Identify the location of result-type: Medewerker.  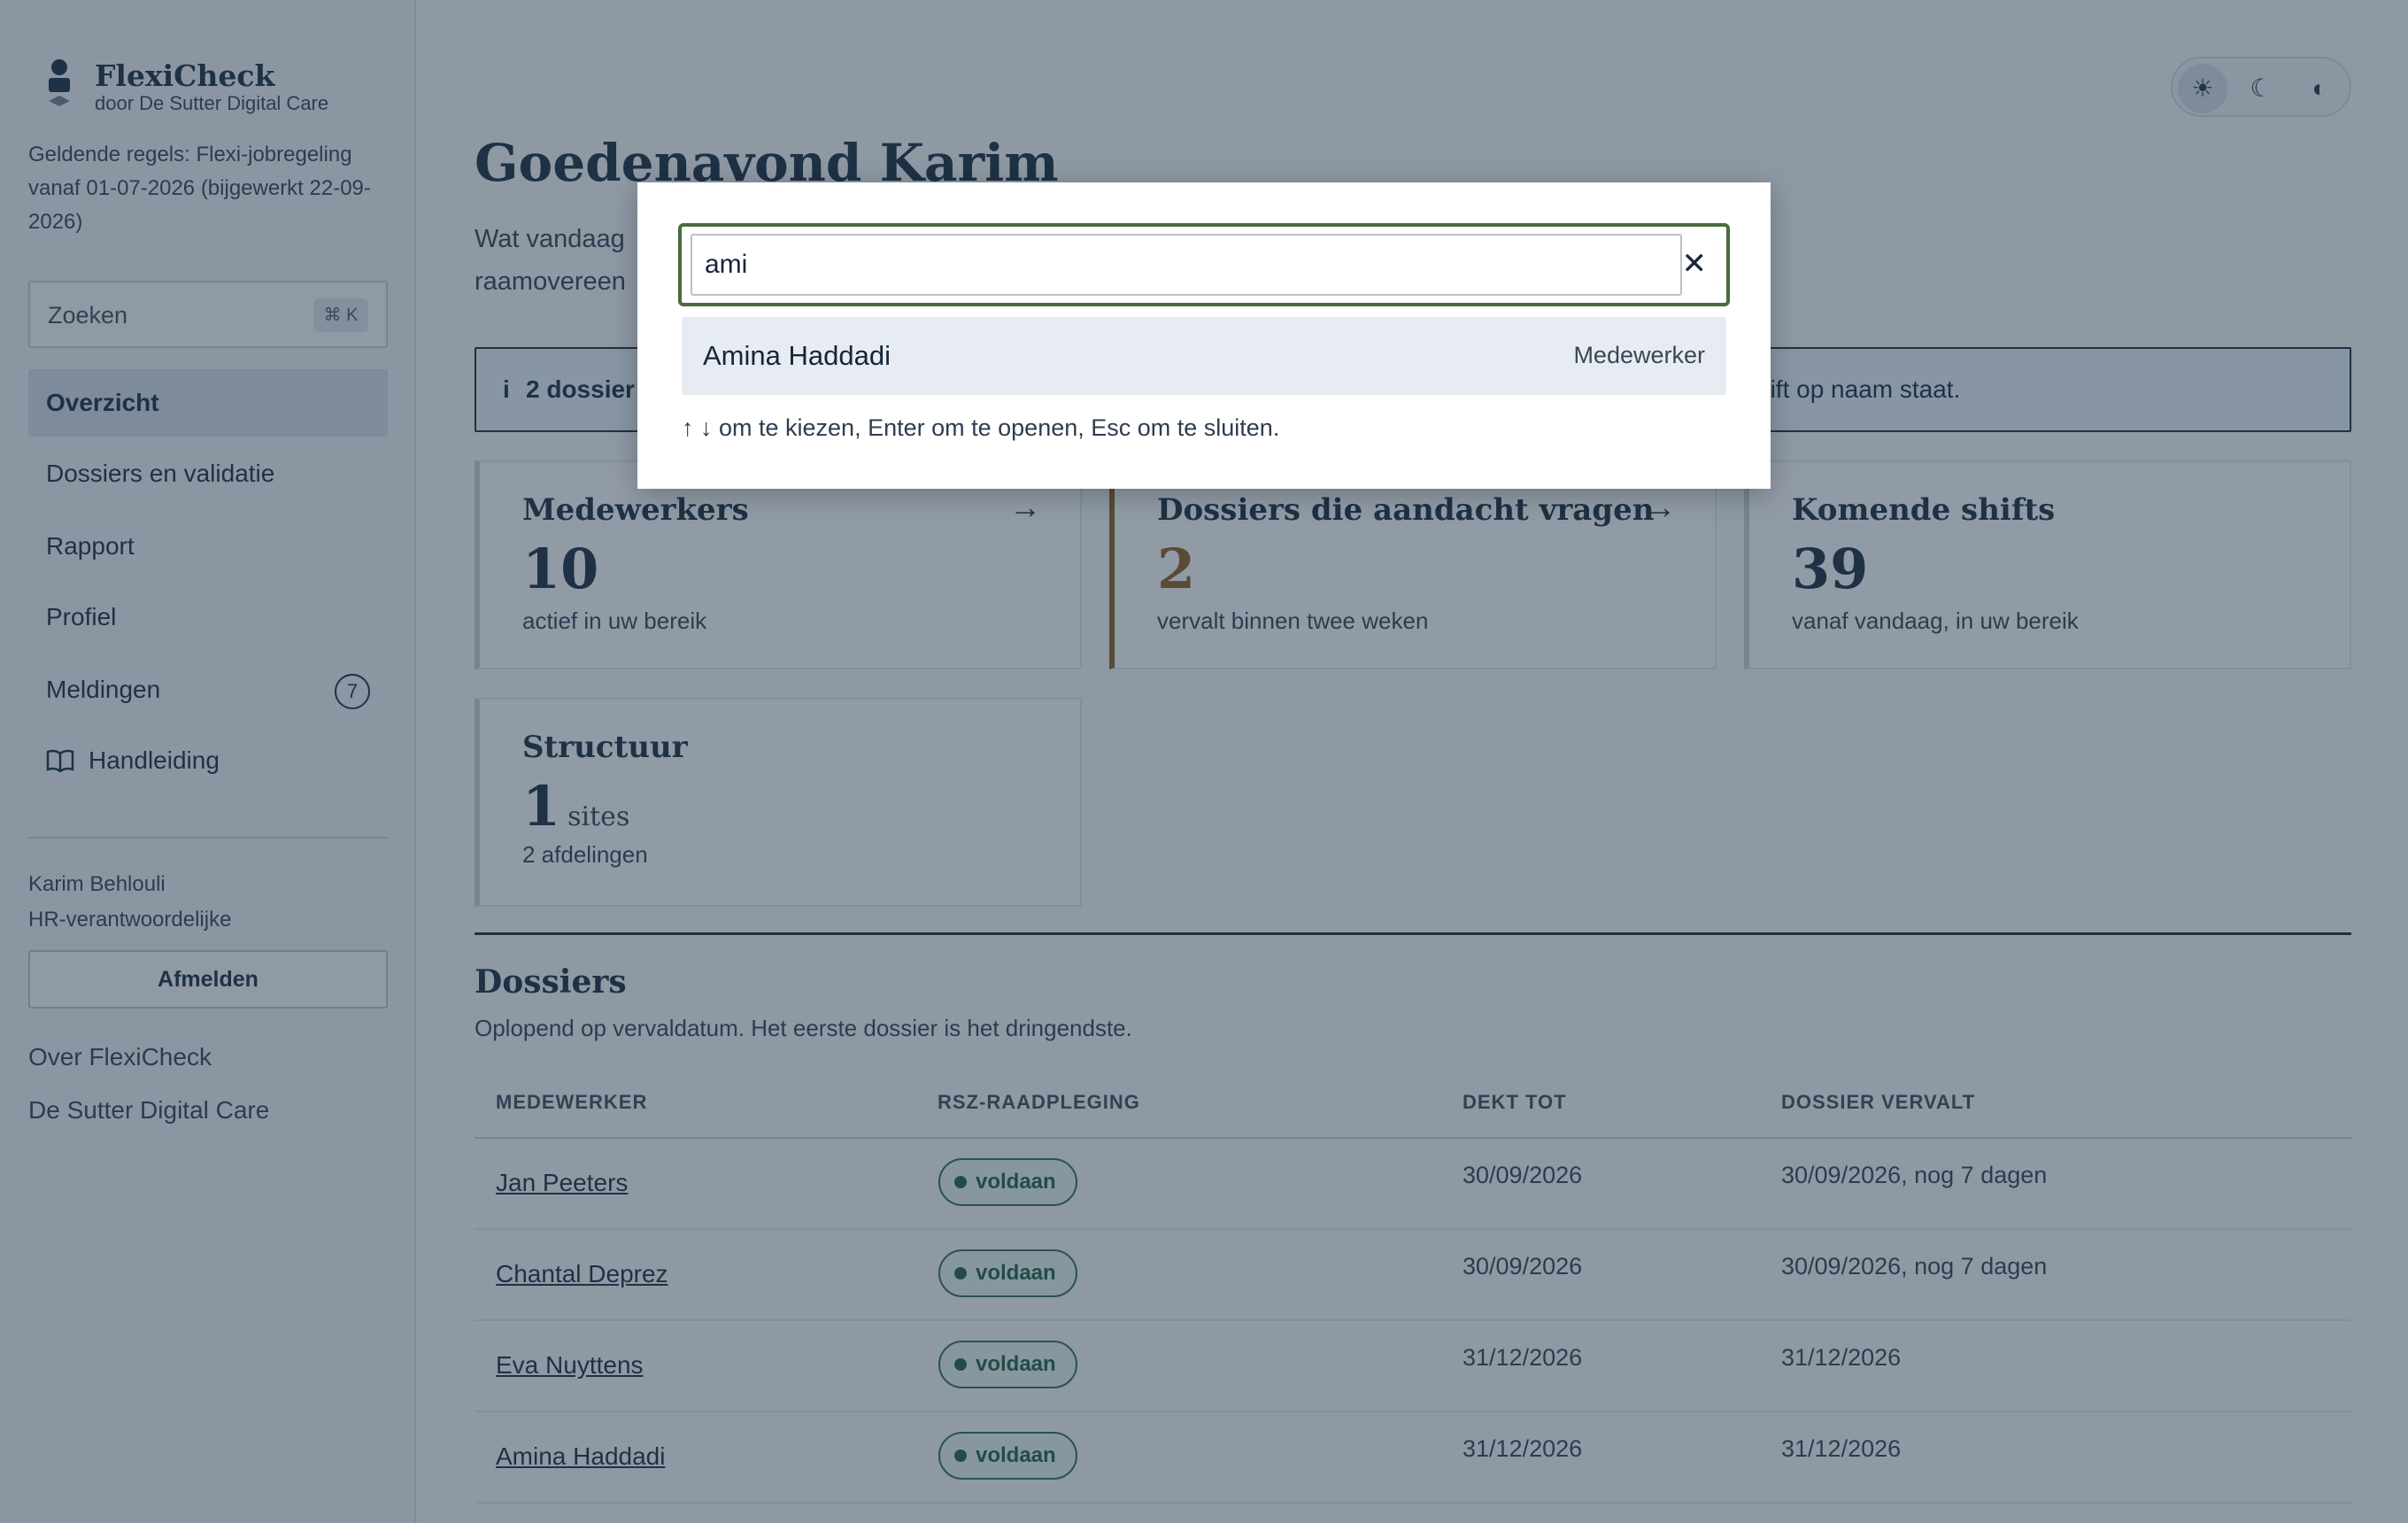
(1639, 355).